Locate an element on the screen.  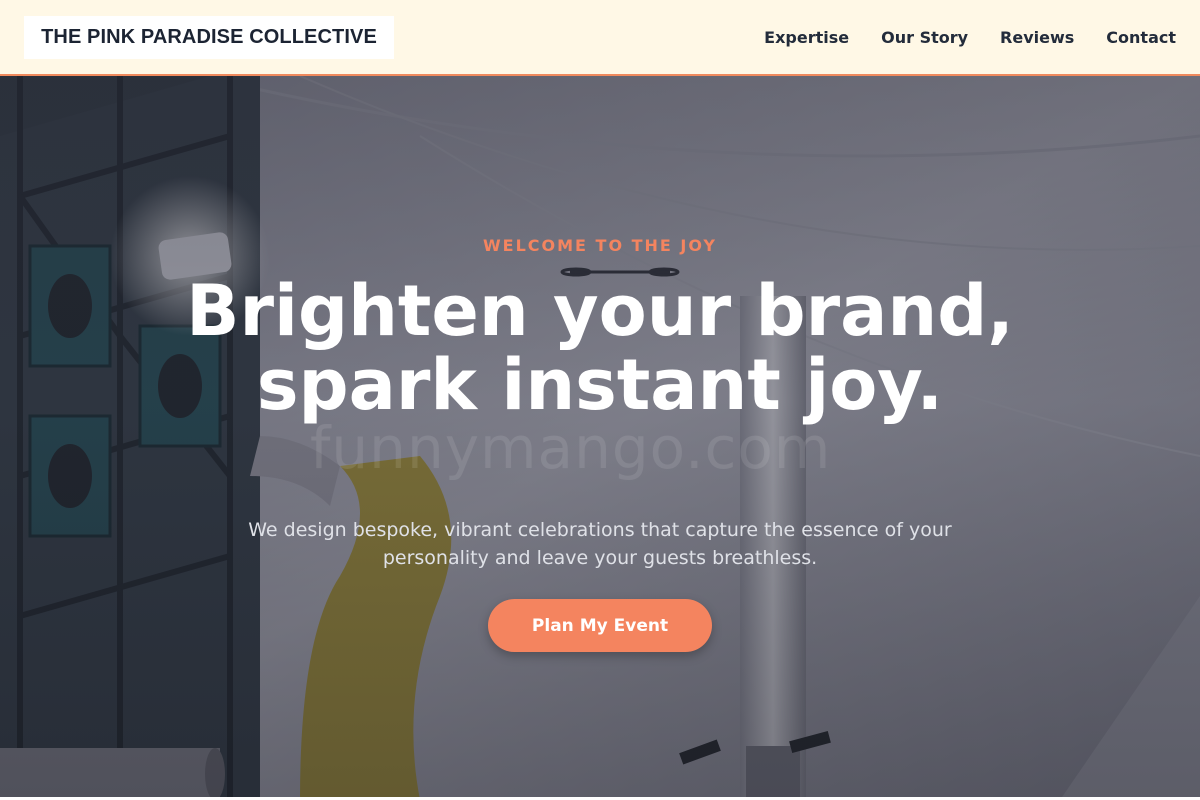
nav-link-reviews: Reviews is located at coordinates (1037, 37).